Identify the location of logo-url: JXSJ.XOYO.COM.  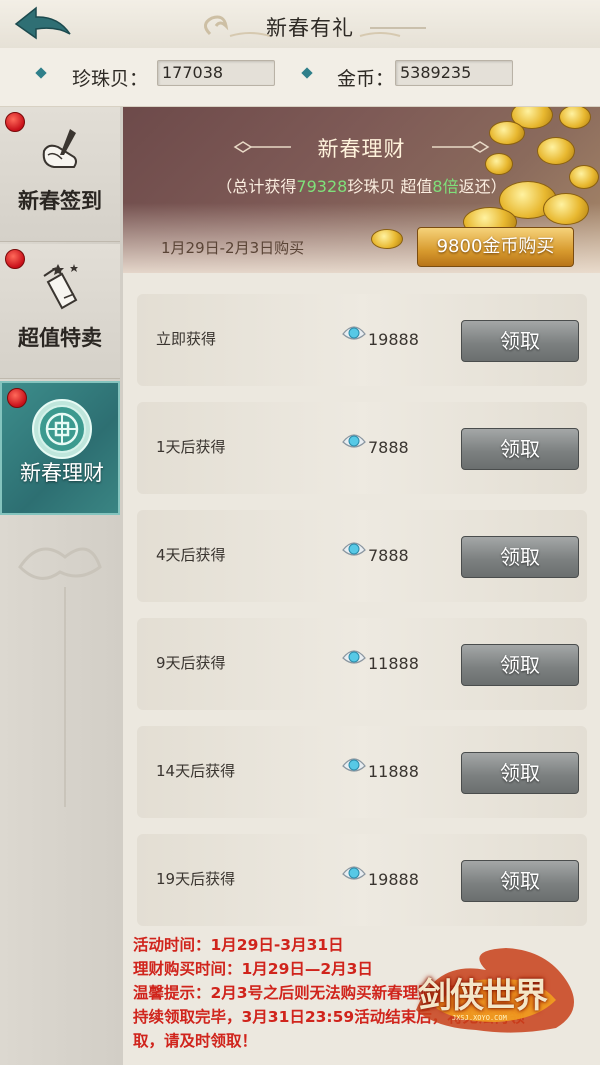
(479, 1018).